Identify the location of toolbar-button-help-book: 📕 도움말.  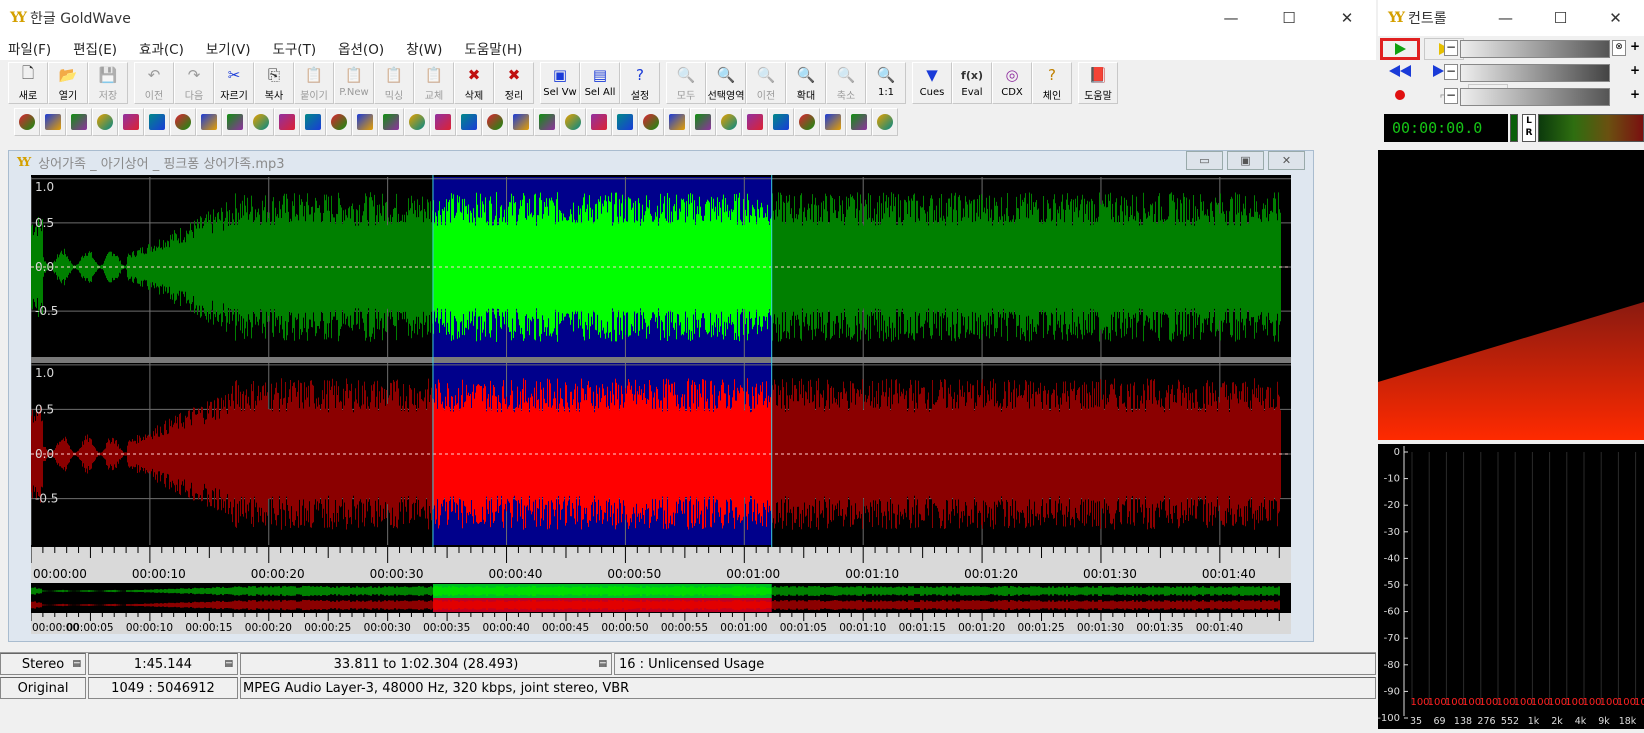
(1098, 83).